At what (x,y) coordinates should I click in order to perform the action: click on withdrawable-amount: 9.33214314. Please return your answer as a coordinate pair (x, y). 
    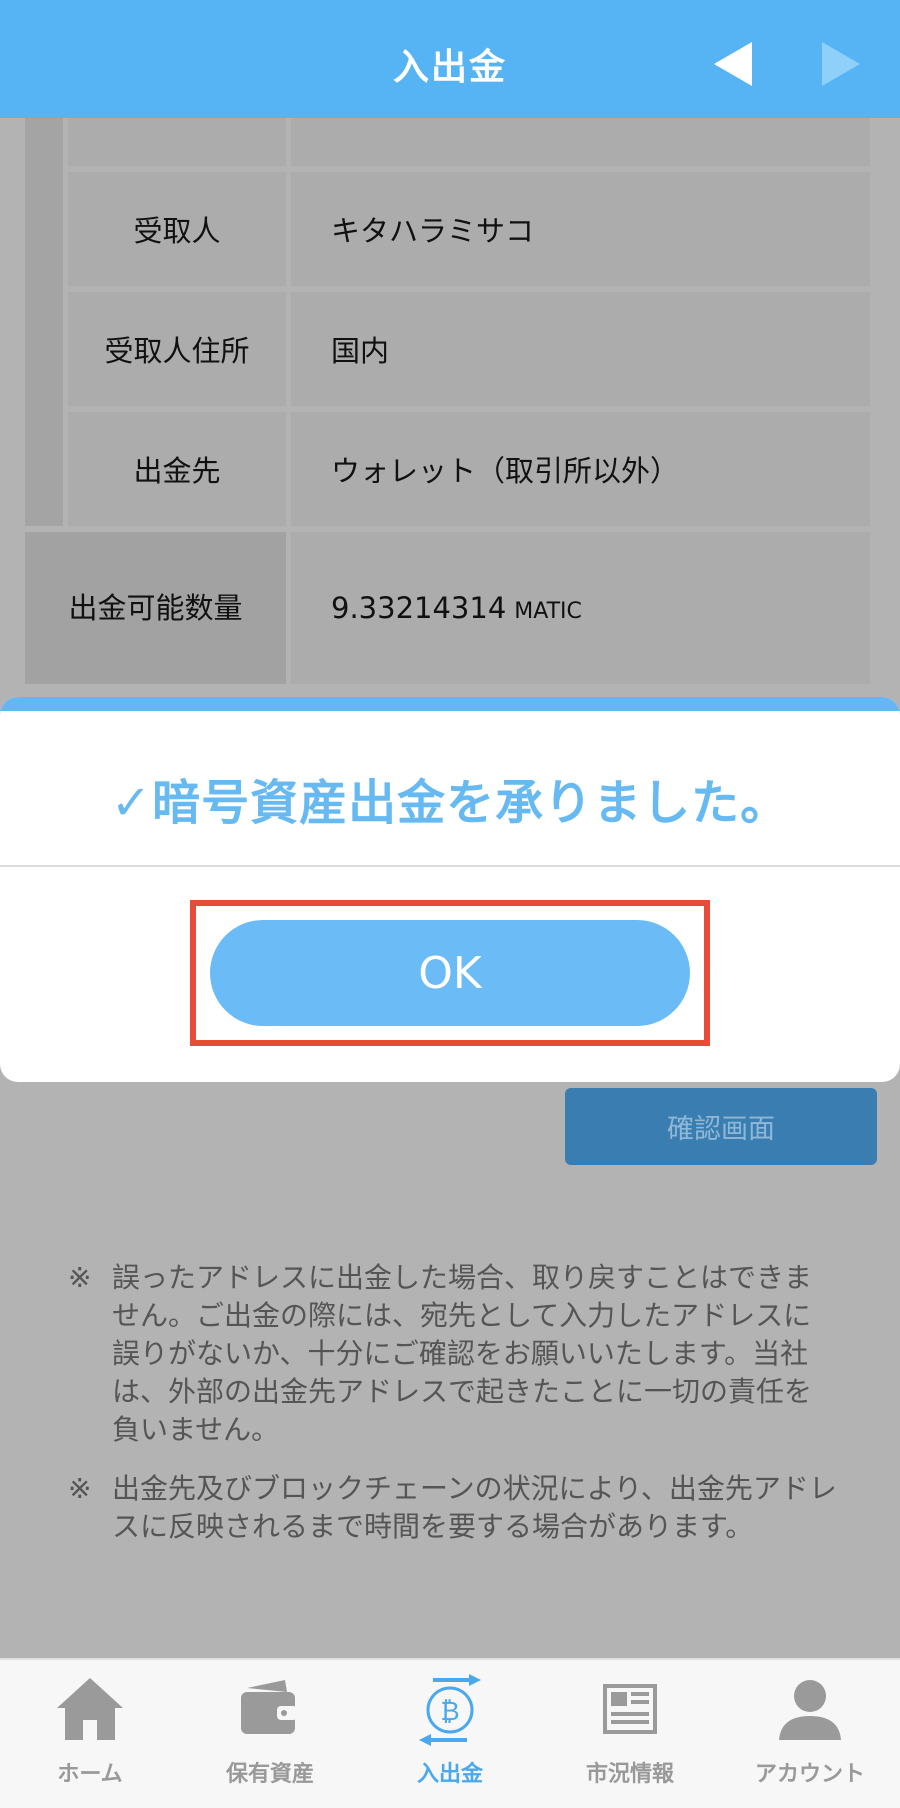
    Looking at the image, I should click on (419, 608).